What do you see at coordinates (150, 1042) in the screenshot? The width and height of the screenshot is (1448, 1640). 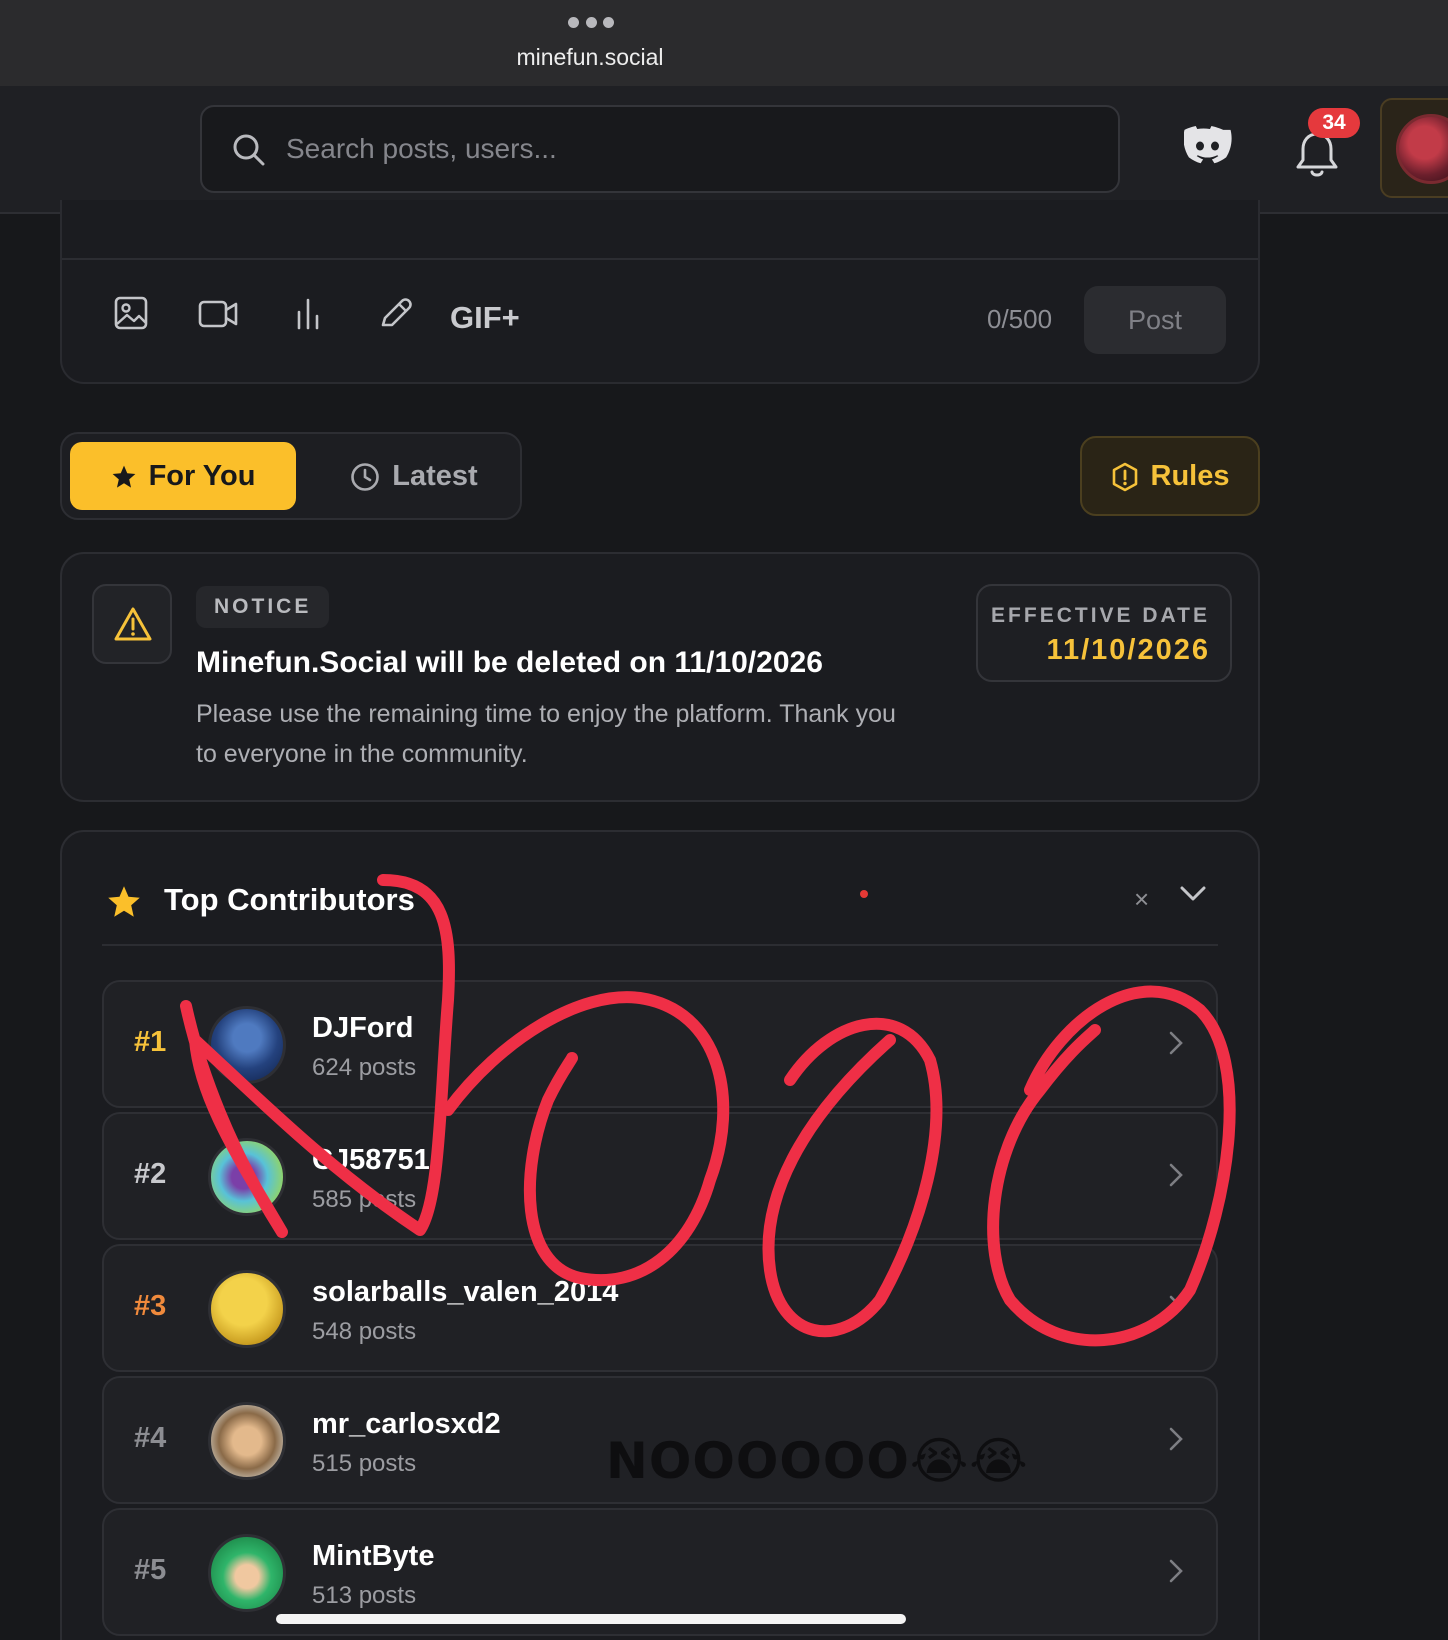 I see `contributor-rank: #1` at bounding box center [150, 1042].